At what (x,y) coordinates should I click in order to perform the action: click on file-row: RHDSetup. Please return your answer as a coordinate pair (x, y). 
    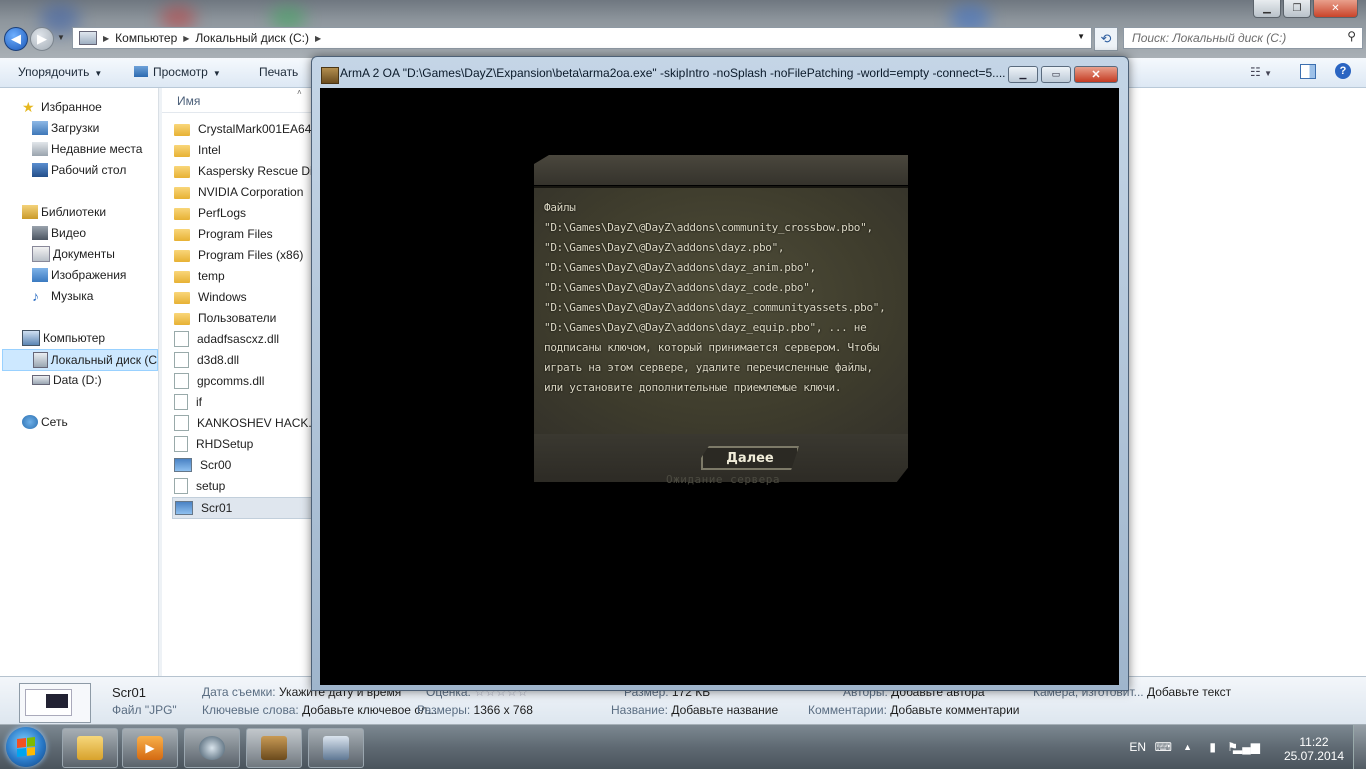
    Looking at the image, I should click on (243, 444).